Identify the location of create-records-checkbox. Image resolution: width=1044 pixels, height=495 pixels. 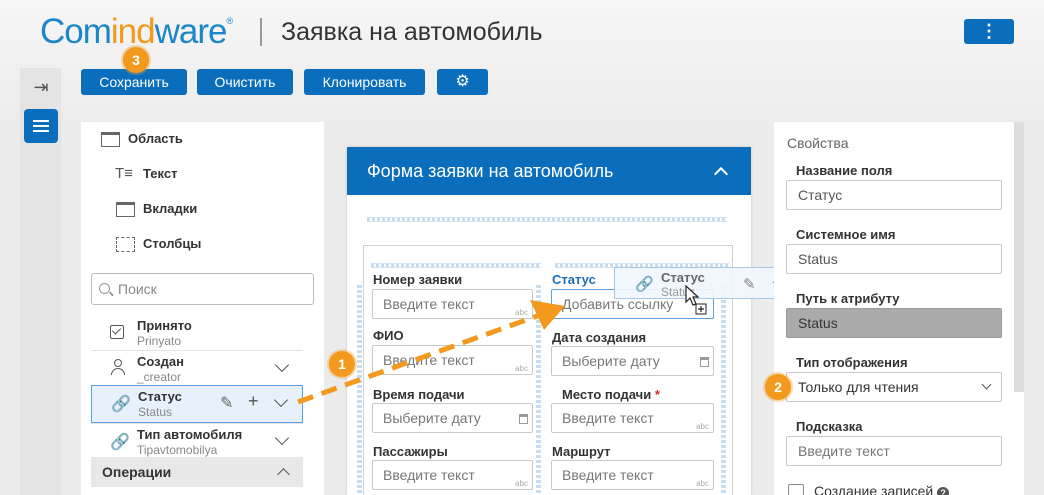
(796, 489).